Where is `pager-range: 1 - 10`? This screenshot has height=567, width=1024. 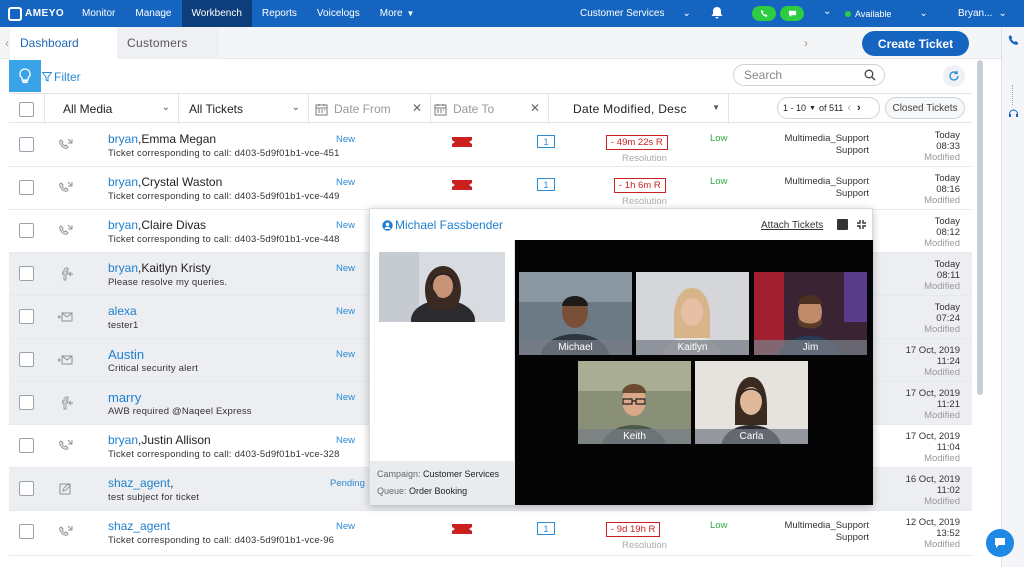
pager-range: 1 - 10 is located at coordinates (794, 108).